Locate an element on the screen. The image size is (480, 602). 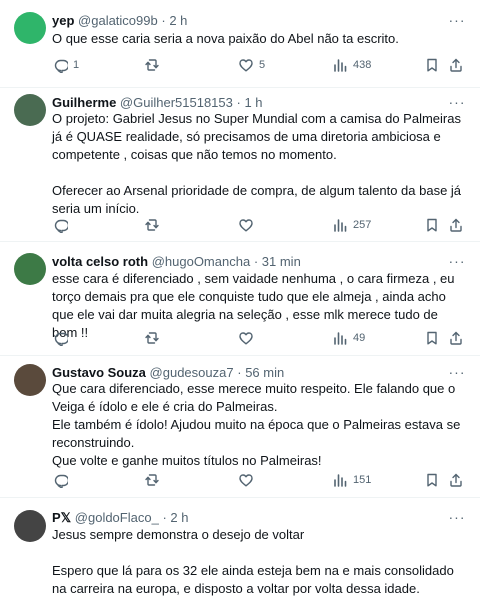
tweet-header: volta celso roth @hugoOmancha · 31 min is located at coordinates (246, 262).